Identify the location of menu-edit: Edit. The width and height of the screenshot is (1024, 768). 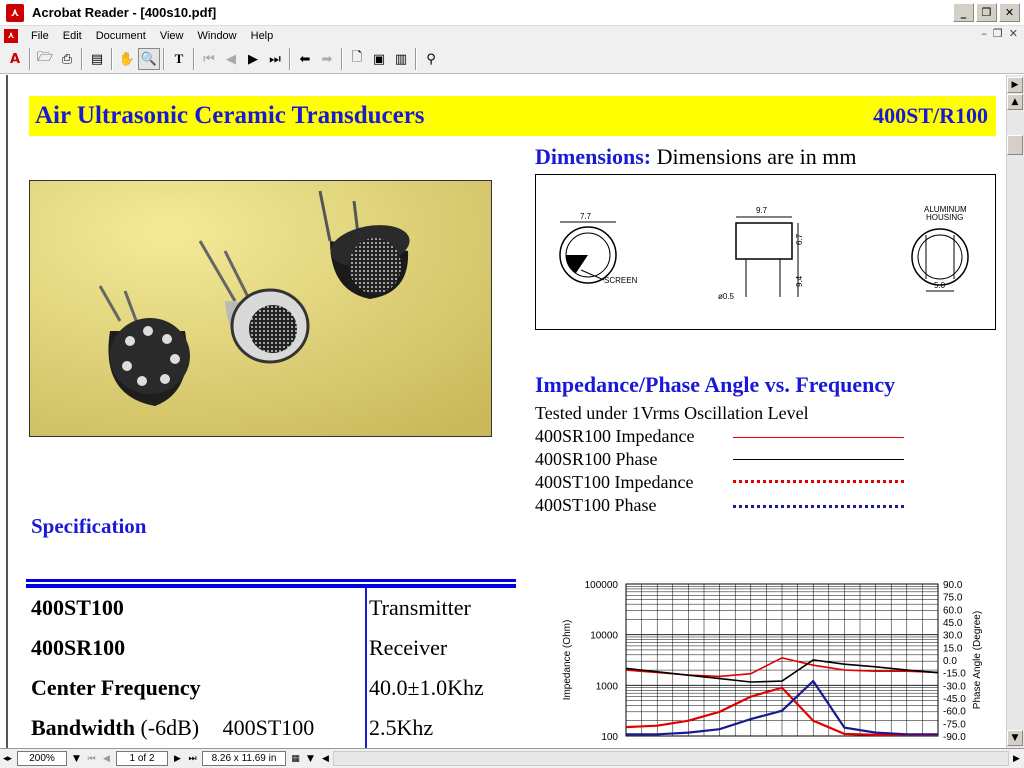
(72, 36).